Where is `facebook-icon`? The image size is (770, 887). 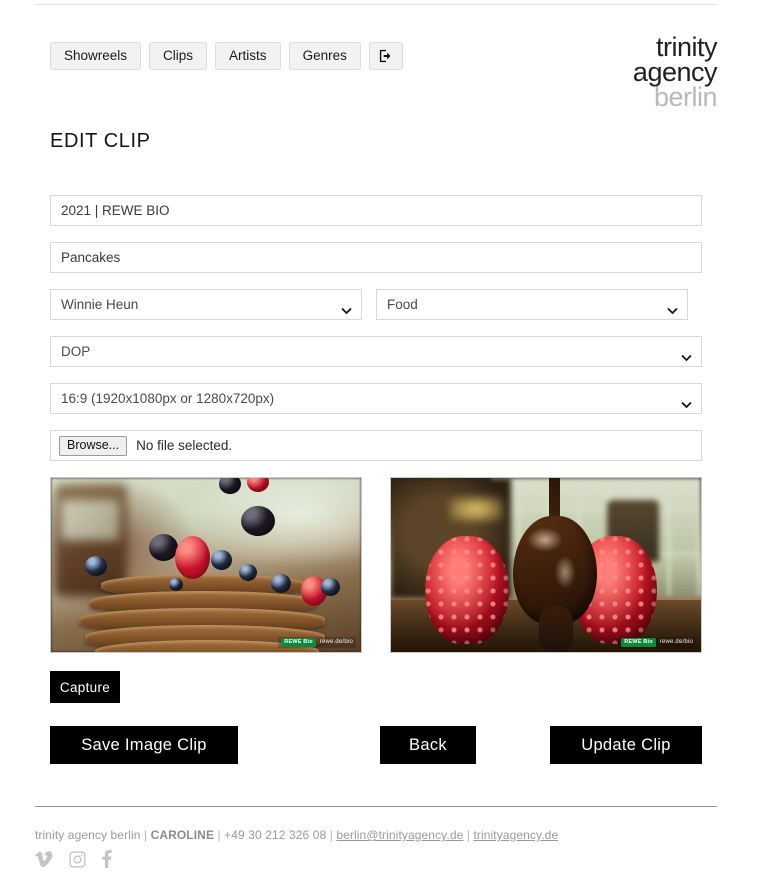
facebook-icon is located at coordinates (106, 861).